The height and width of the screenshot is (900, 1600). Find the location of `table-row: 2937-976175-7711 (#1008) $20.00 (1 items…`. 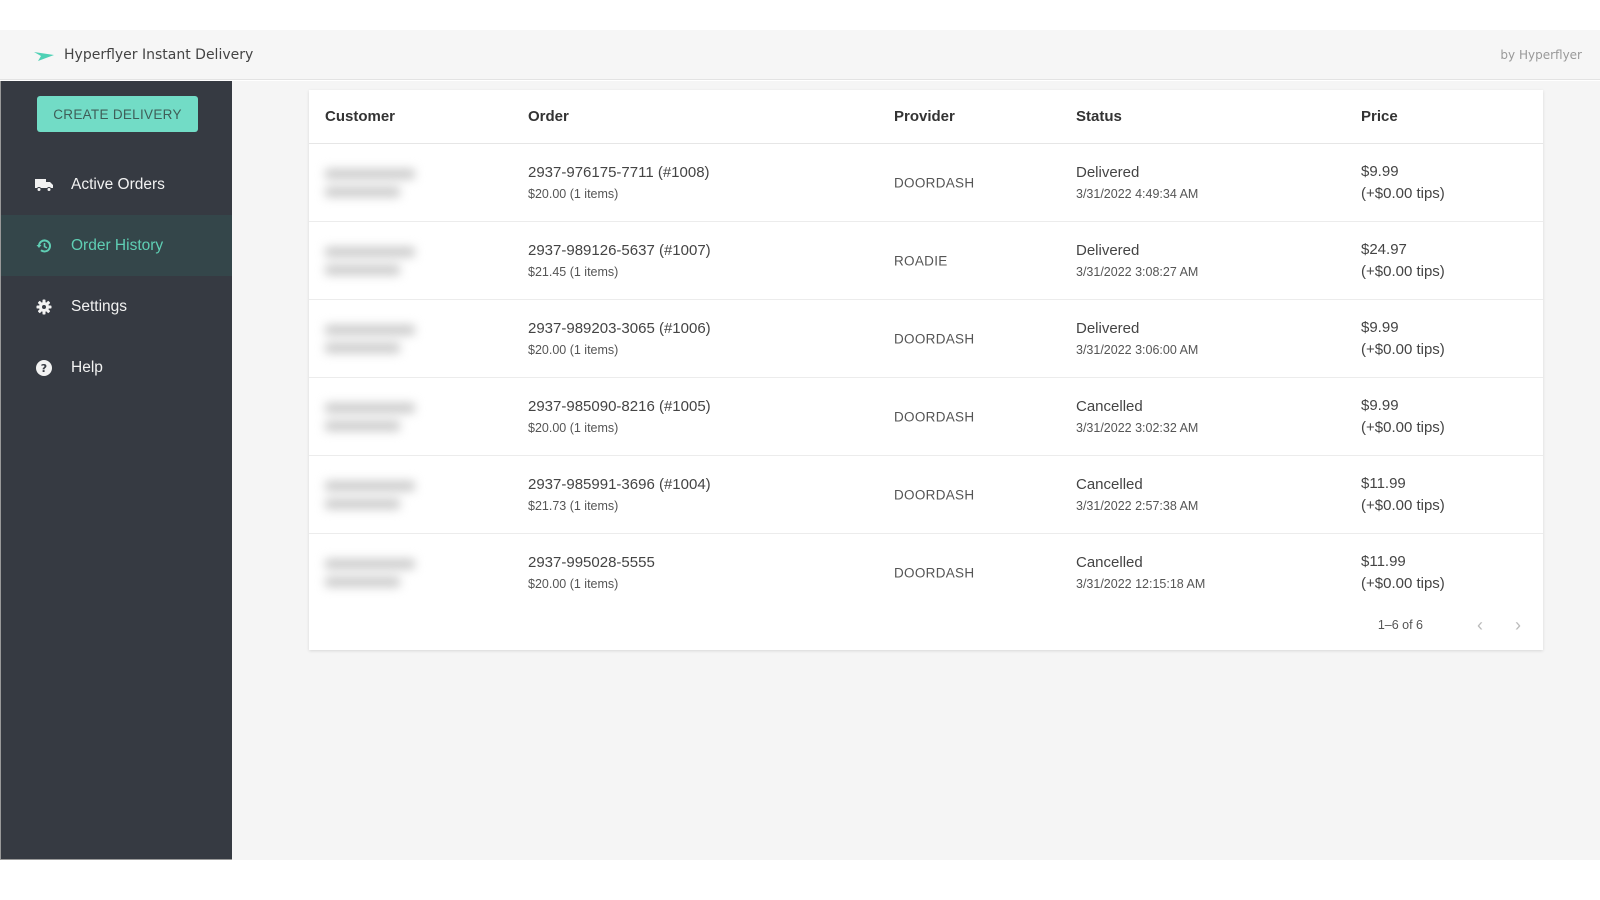

table-row: 2937-976175-7711 (#1008) $20.00 (1 items… is located at coordinates (926, 183).